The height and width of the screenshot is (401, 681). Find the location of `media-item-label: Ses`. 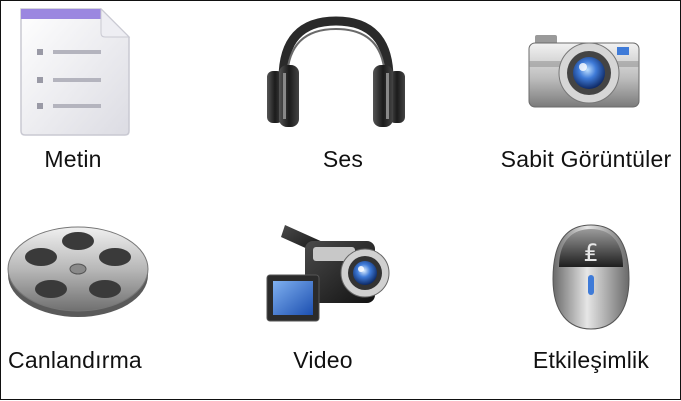

media-item-label: Ses is located at coordinates (343, 159).